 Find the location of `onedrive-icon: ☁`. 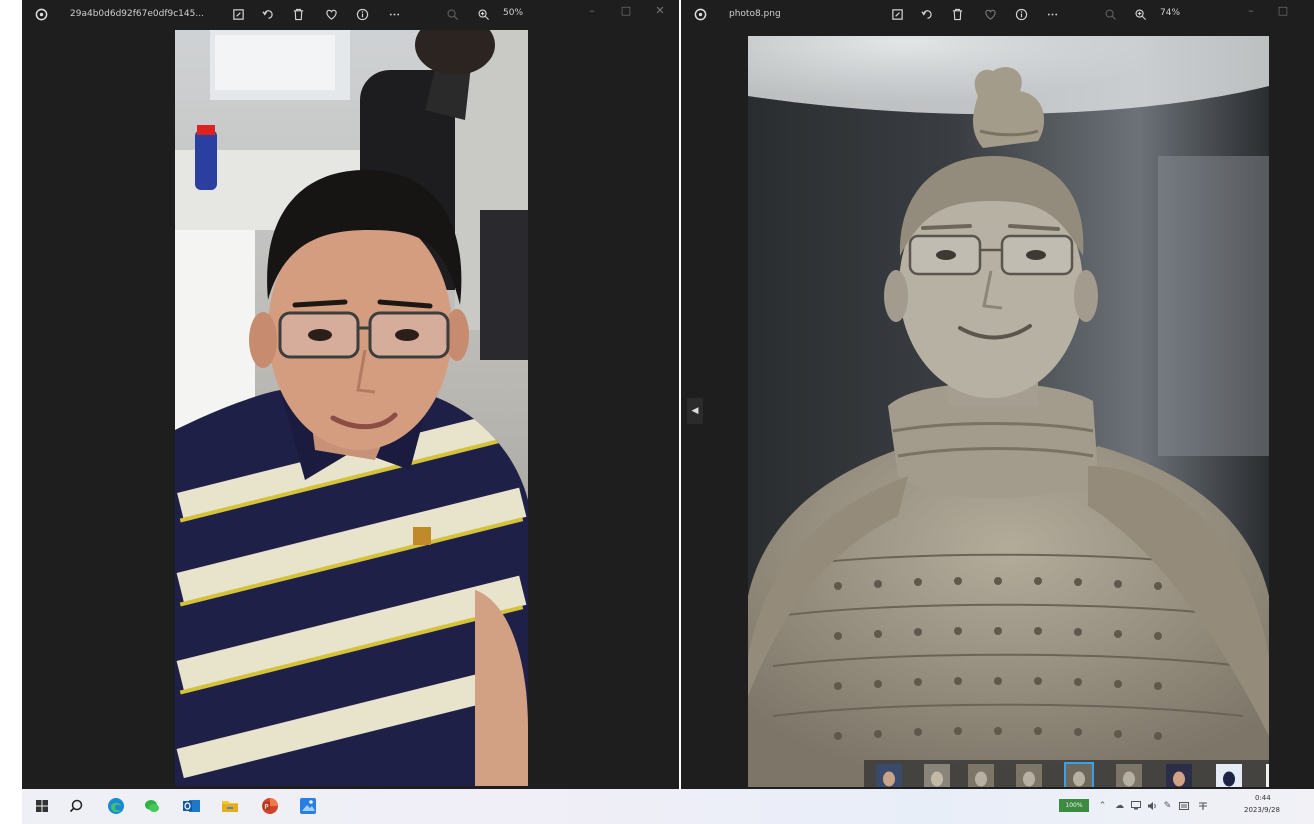

onedrive-icon: ☁ is located at coordinates (1119, 805).